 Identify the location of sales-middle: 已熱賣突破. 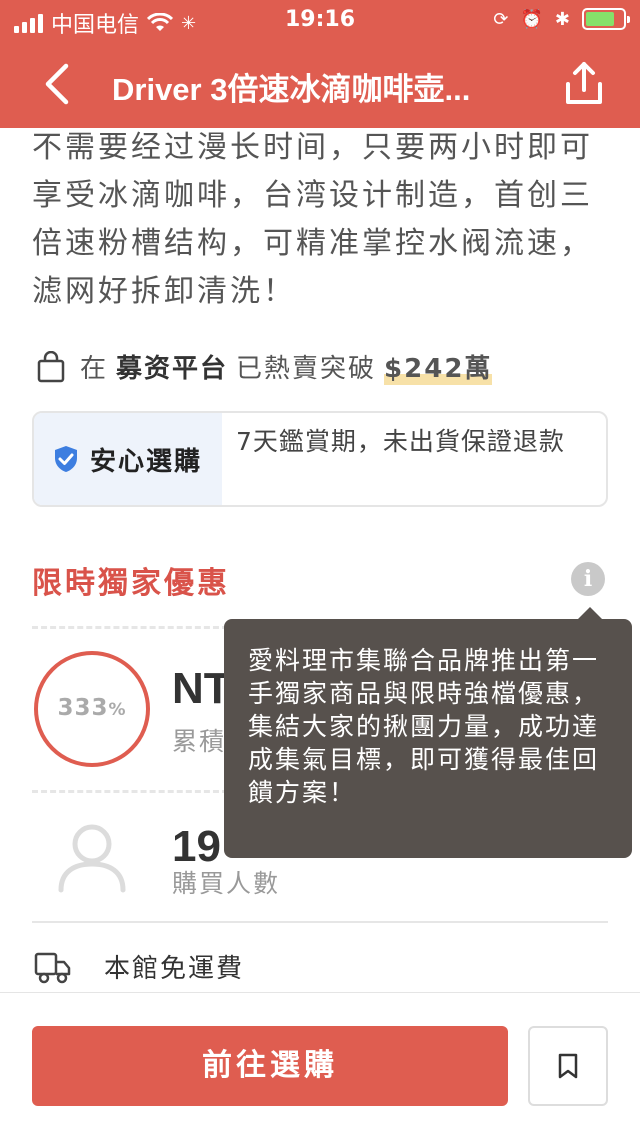
(306, 369).